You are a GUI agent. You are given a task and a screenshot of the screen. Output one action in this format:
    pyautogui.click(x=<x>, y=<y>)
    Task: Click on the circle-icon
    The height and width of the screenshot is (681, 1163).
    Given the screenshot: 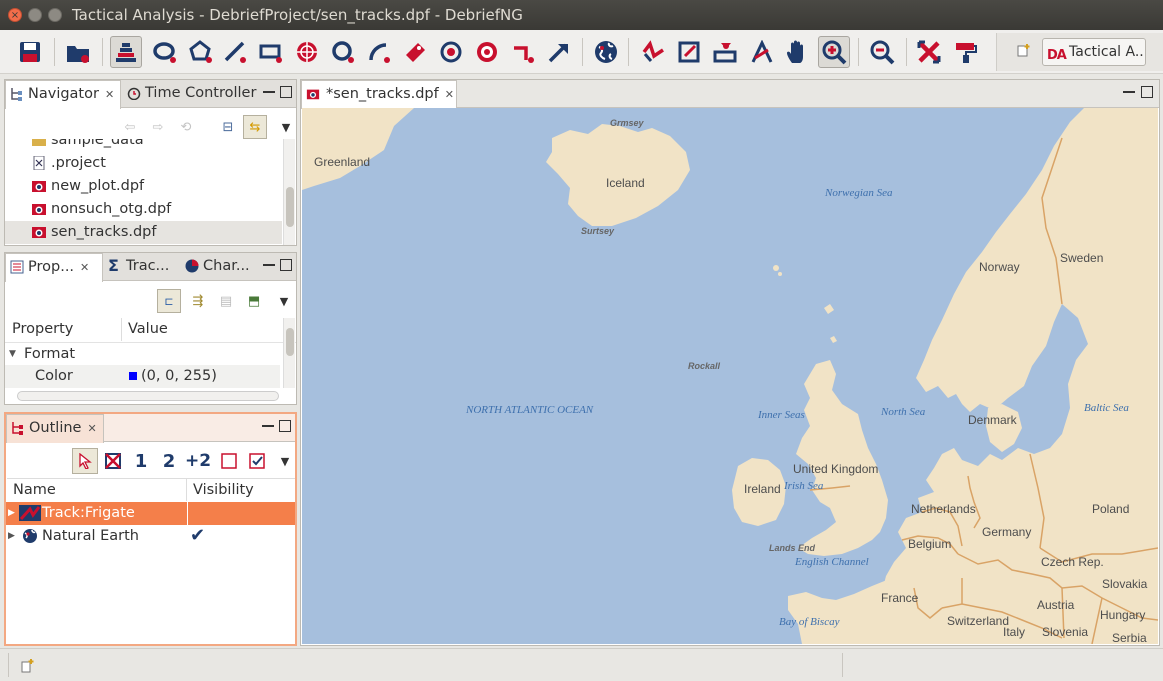 What is the action you would take?
    pyautogui.click(x=344, y=52)
    